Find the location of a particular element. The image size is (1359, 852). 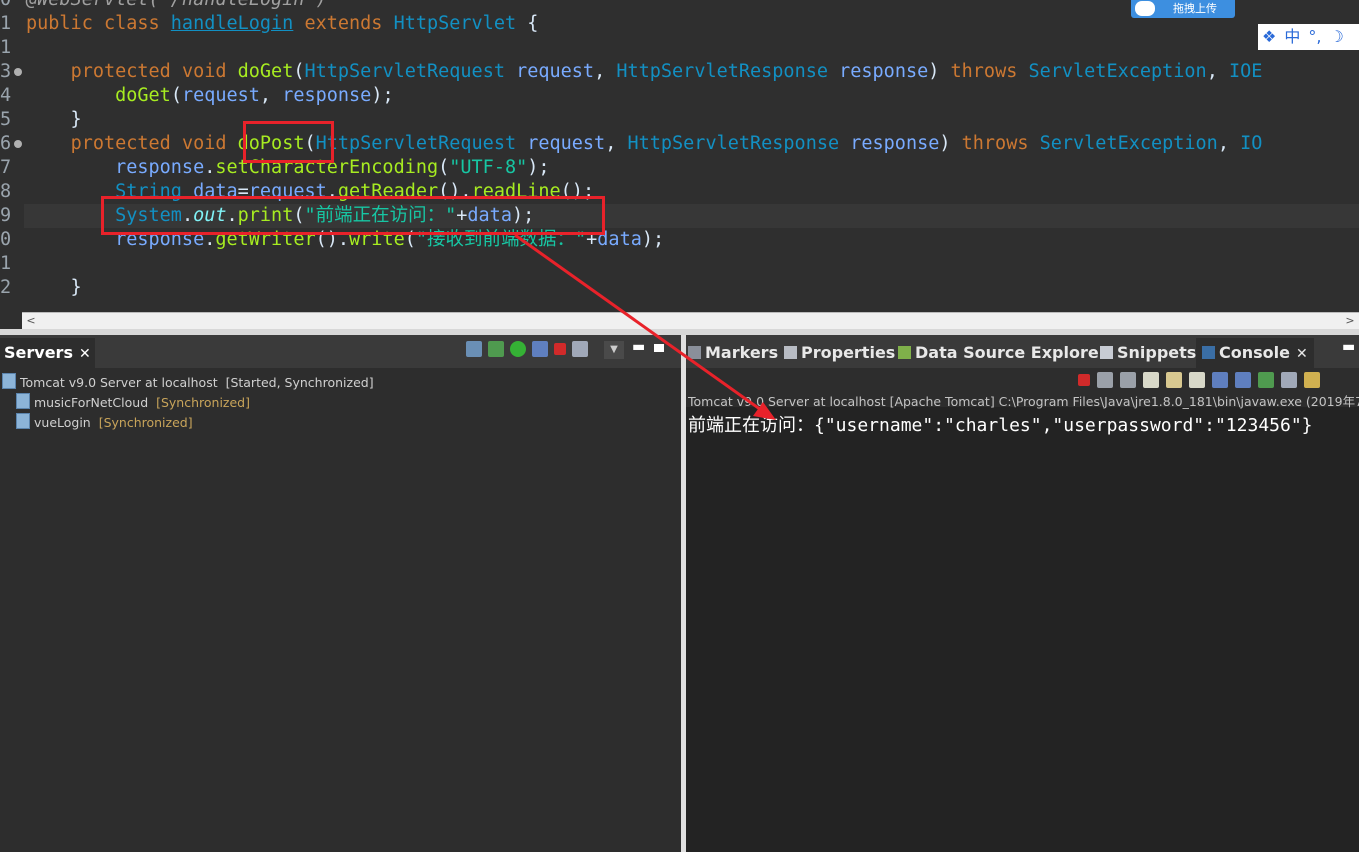

paw-icon: ❖ is located at coordinates (1269, 37).